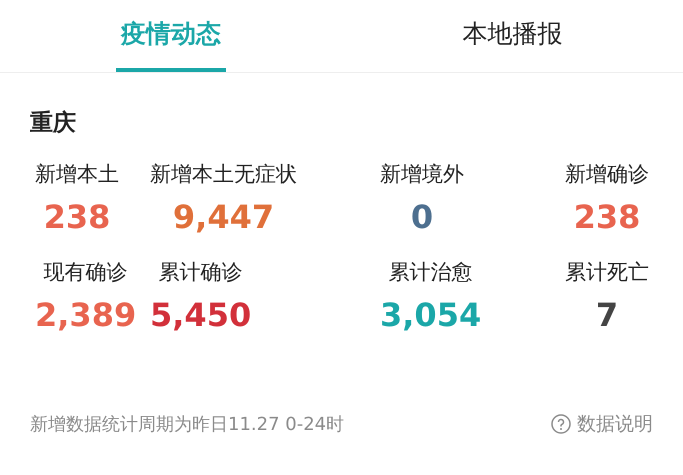 The height and width of the screenshot is (475, 683). I want to click on stat-label: 现有确诊, so click(86, 272).